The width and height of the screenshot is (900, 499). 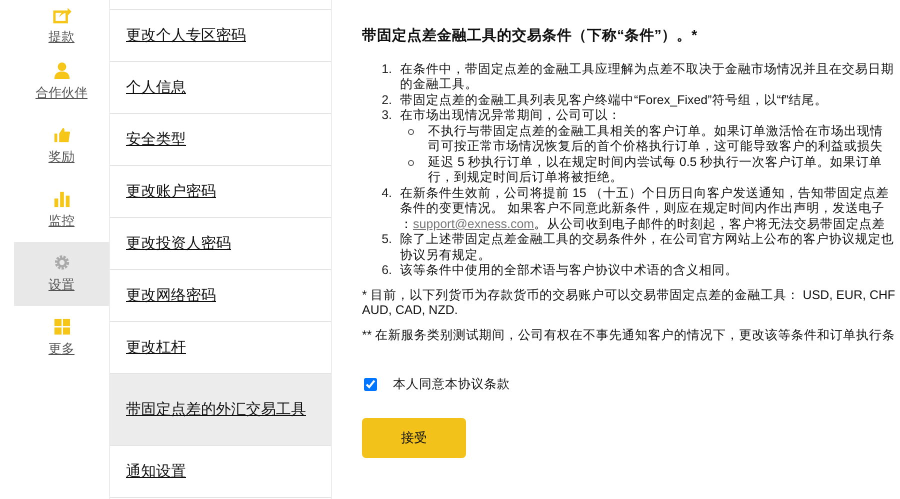 I want to click on nav-item: 奖励, so click(x=61, y=146).